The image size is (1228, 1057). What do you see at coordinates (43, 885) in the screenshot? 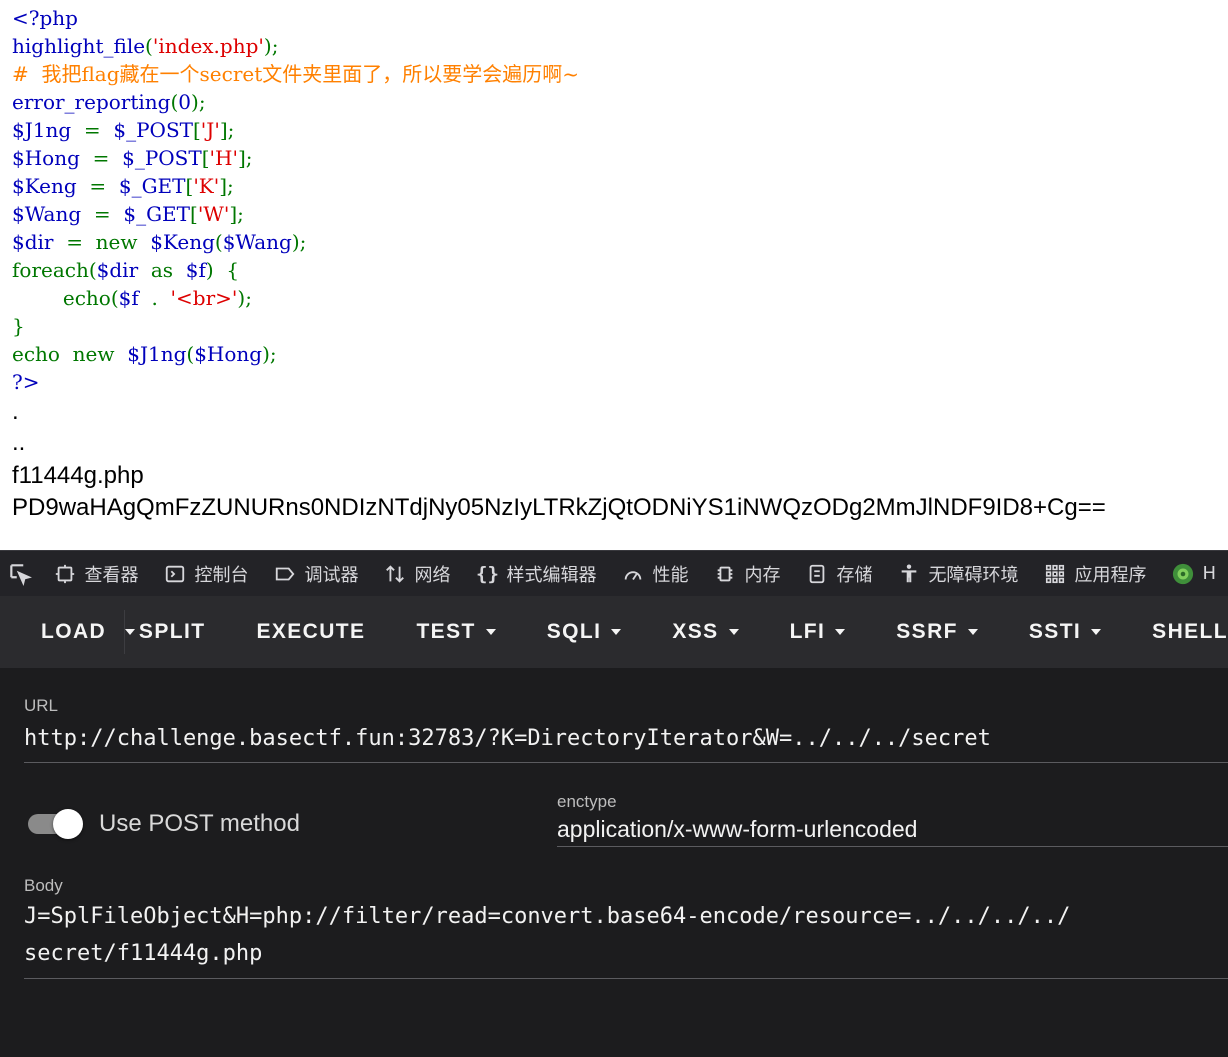
I see `body-label: Body` at bounding box center [43, 885].